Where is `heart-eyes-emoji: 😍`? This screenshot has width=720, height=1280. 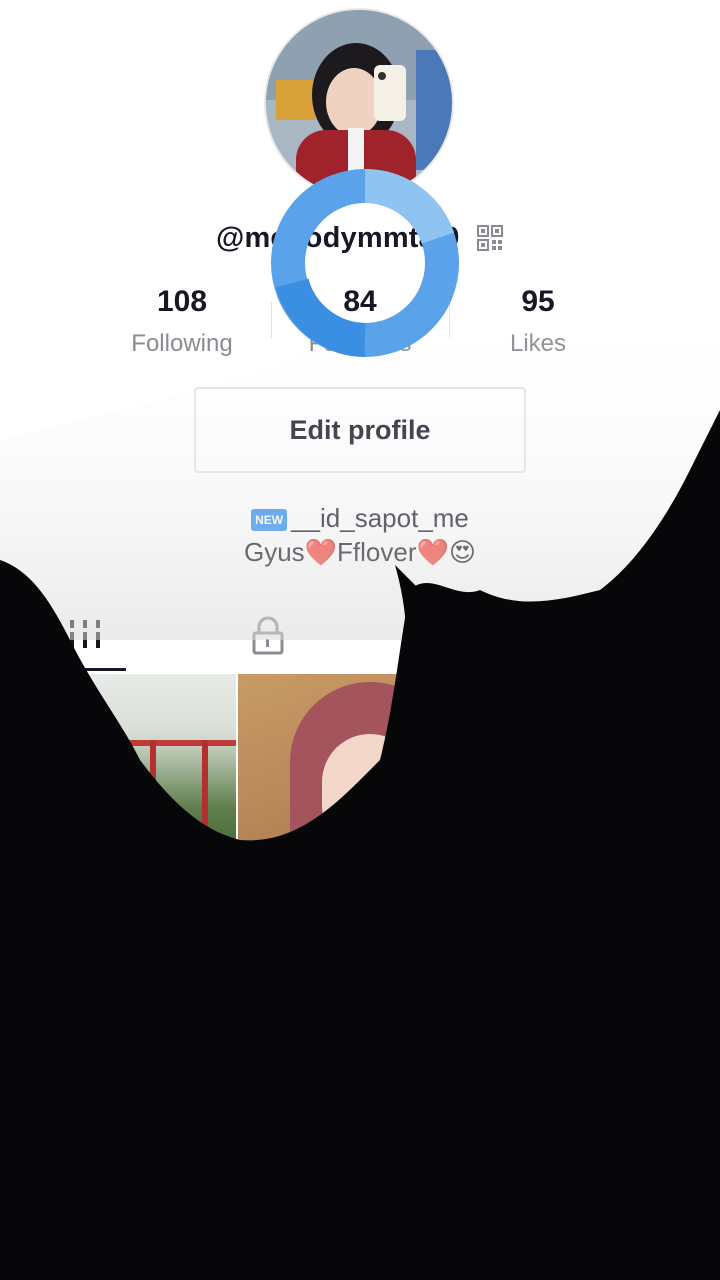
heart-eyes-emoji: 😍 is located at coordinates (462, 552).